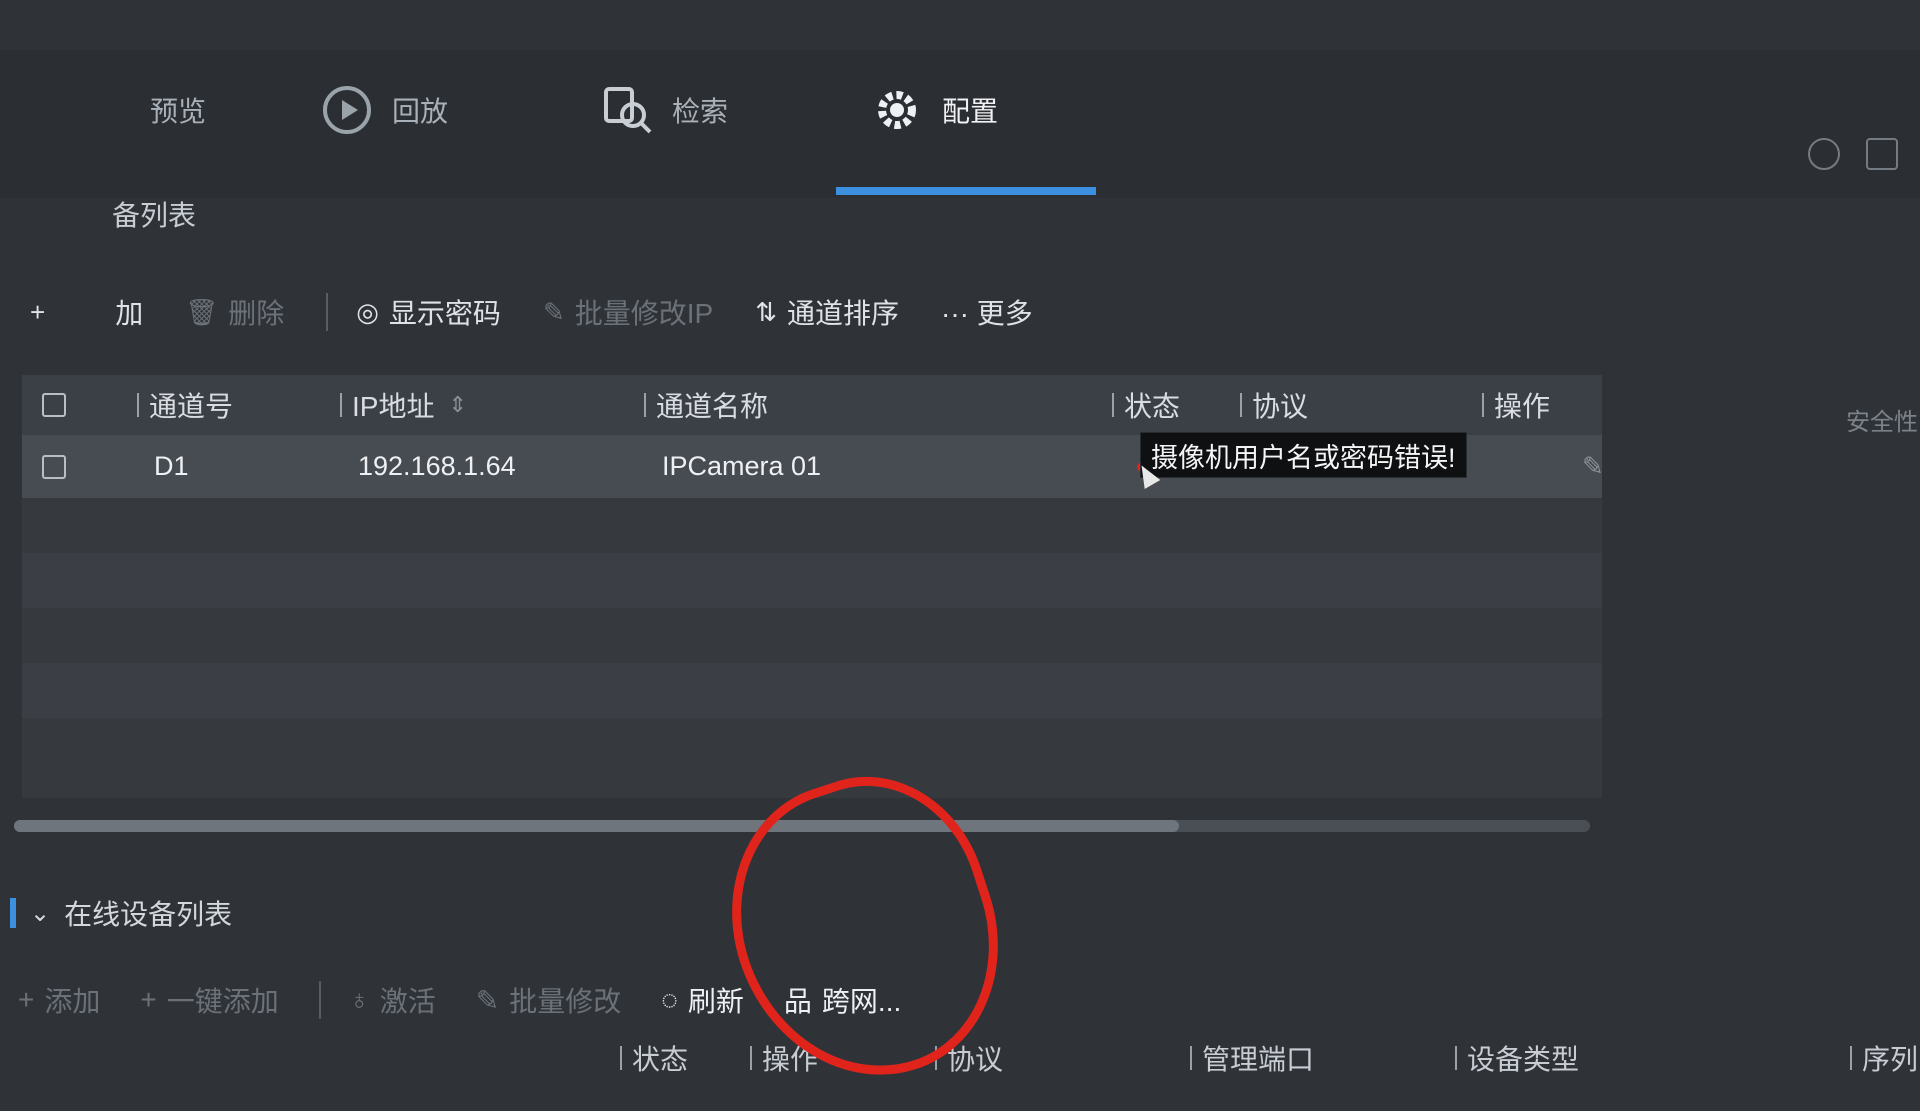  I want to click on batch-modify-ip-button: ✎ 批量修改IP, so click(628, 312).